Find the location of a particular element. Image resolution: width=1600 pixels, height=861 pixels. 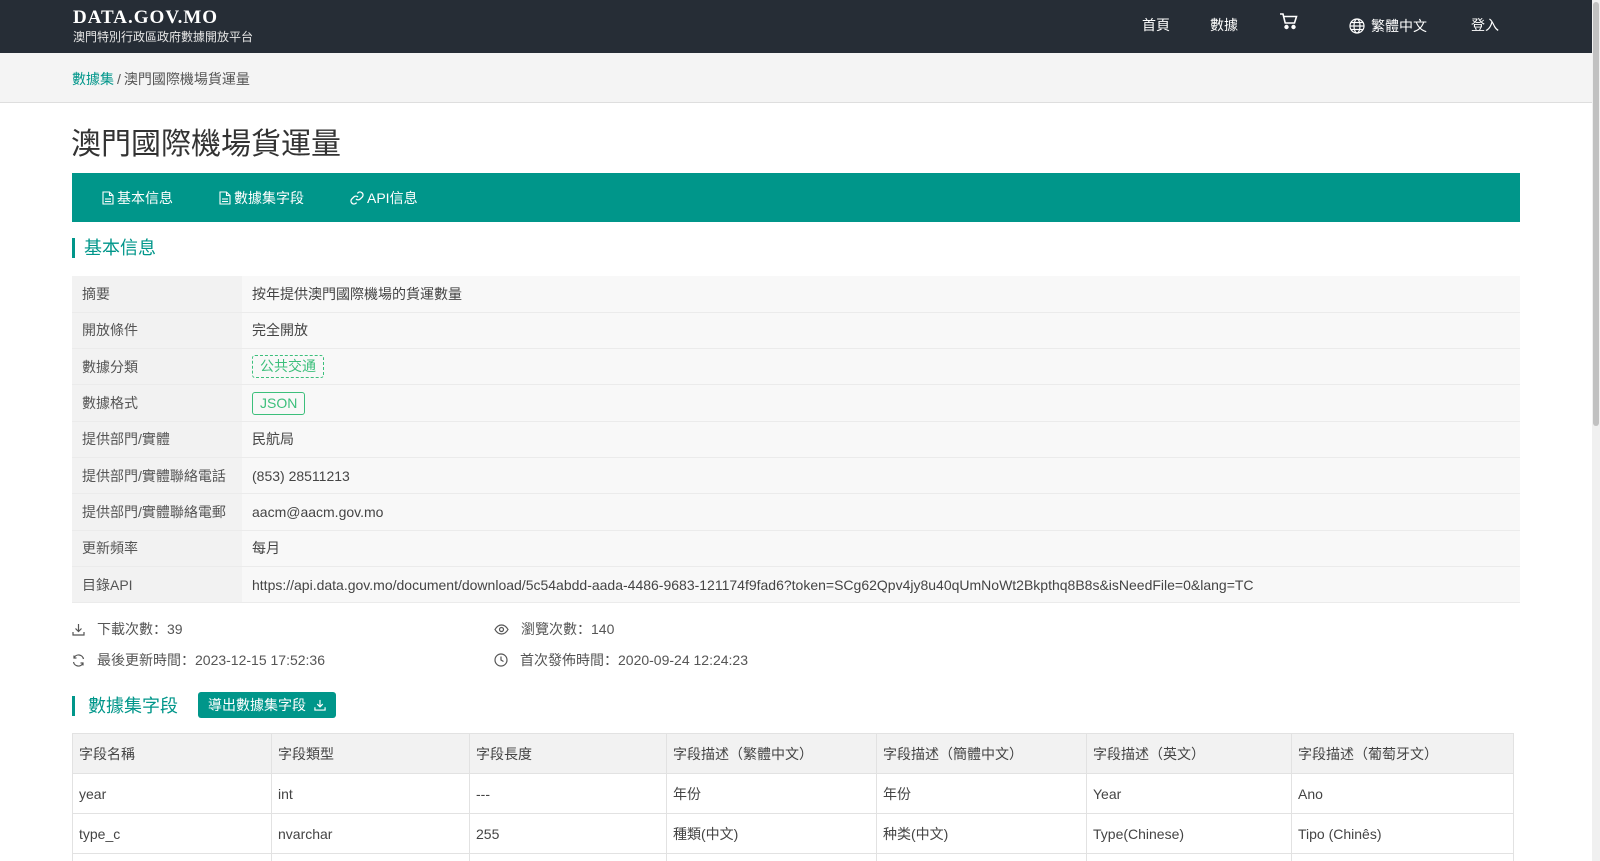

table-cell: Type(Chinese) is located at coordinates (1189, 833).